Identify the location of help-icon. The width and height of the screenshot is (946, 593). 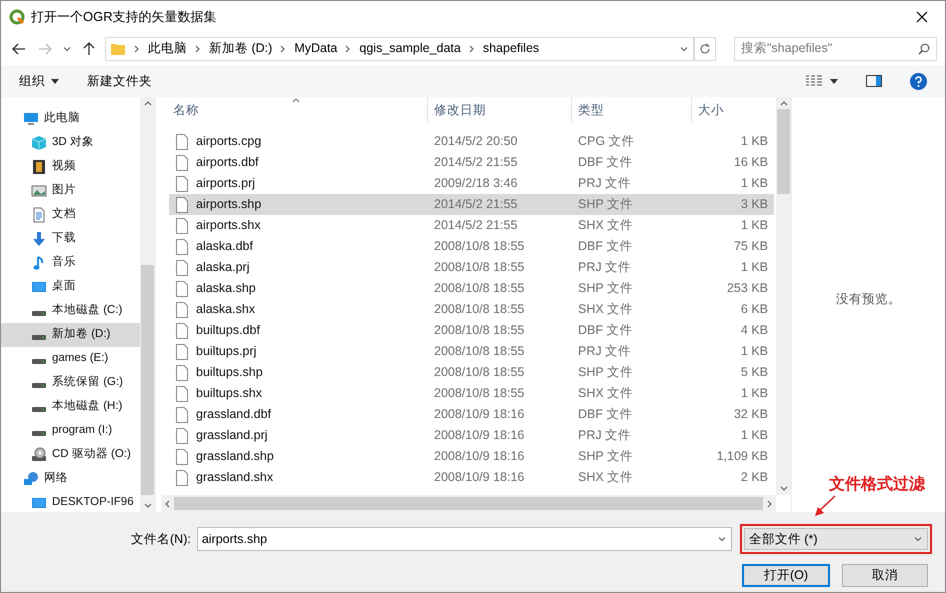
(918, 81).